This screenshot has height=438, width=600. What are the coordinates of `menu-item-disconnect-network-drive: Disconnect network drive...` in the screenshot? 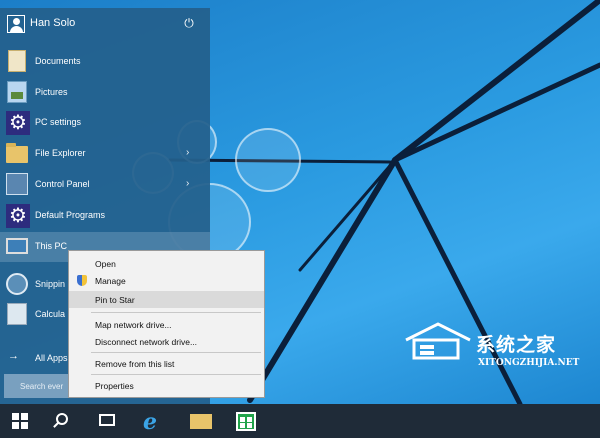 It's located at (166, 341).